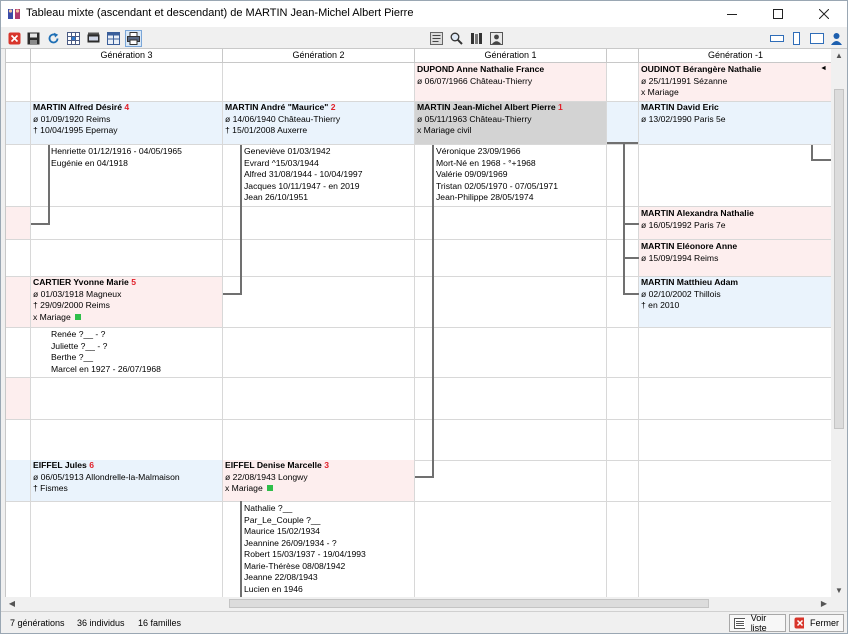 The image size is (848, 634). Describe the element at coordinates (623, 56) in the screenshot. I see `column-spacer` at that location.